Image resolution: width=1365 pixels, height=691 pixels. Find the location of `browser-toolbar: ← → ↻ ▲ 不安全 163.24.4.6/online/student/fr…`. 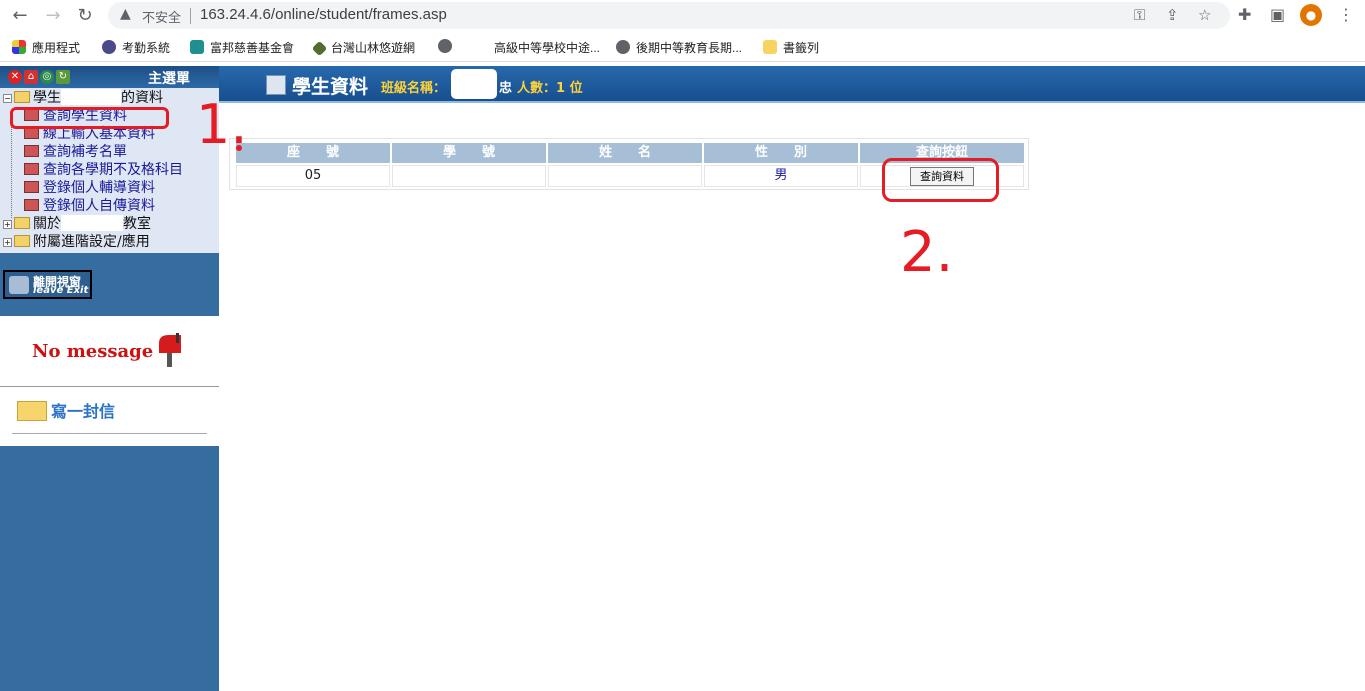

browser-toolbar: ← → ↻ ▲ 不安全 163.24.4.6/online/student/fr… is located at coordinates (682, 16).